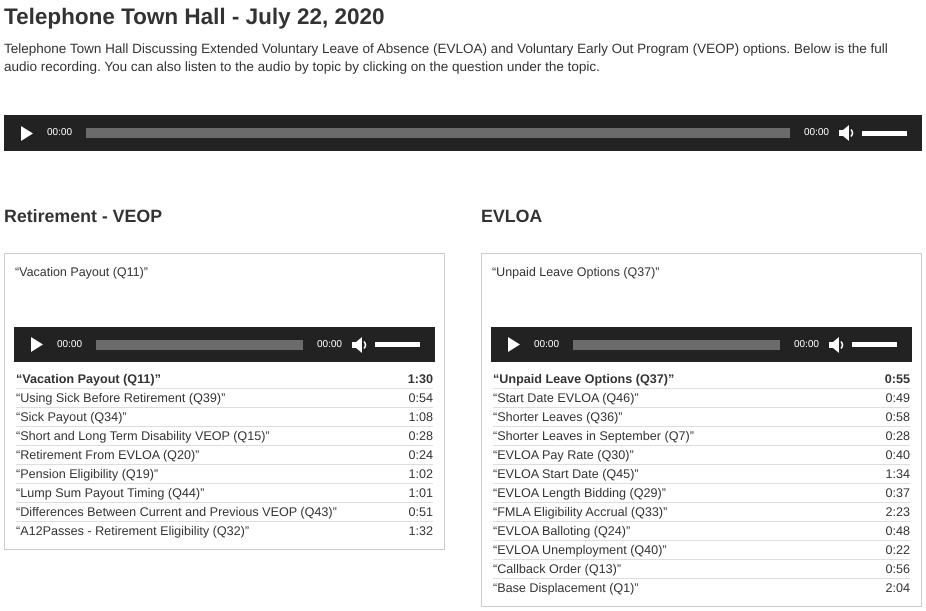 The height and width of the screenshot is (611, 926). What do you see at coordinates (108, 455) in the screenshot?
I see `track-title: “Retirement From EVLOA (Q20)”` at bounding box center [108, 455].